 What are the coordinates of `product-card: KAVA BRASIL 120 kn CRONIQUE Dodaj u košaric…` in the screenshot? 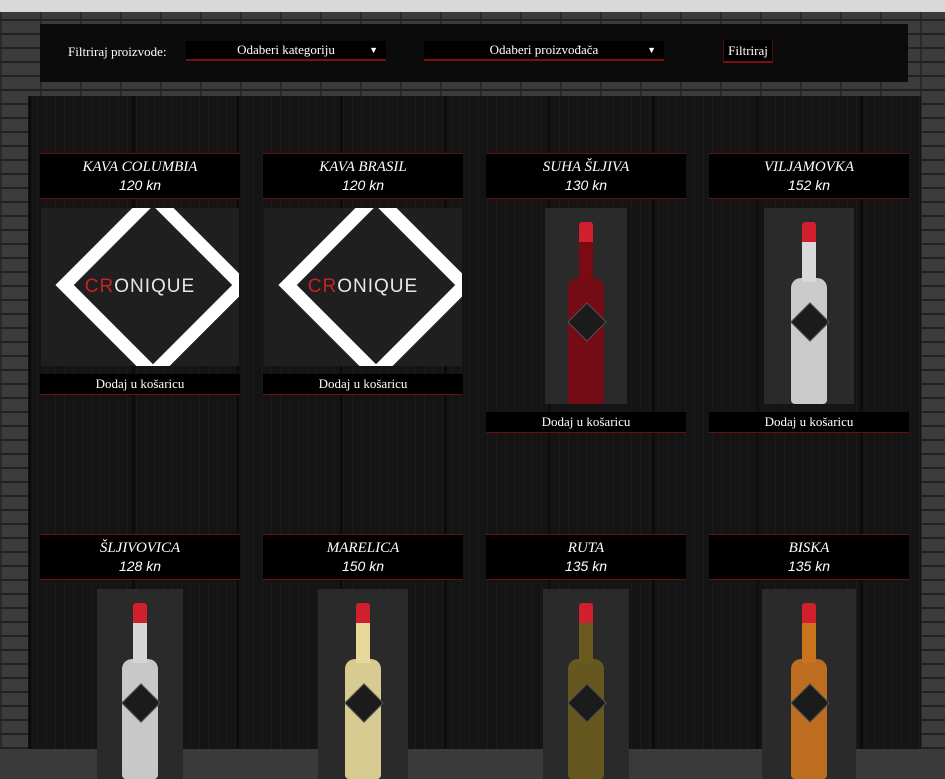 It's located at (363, 274).